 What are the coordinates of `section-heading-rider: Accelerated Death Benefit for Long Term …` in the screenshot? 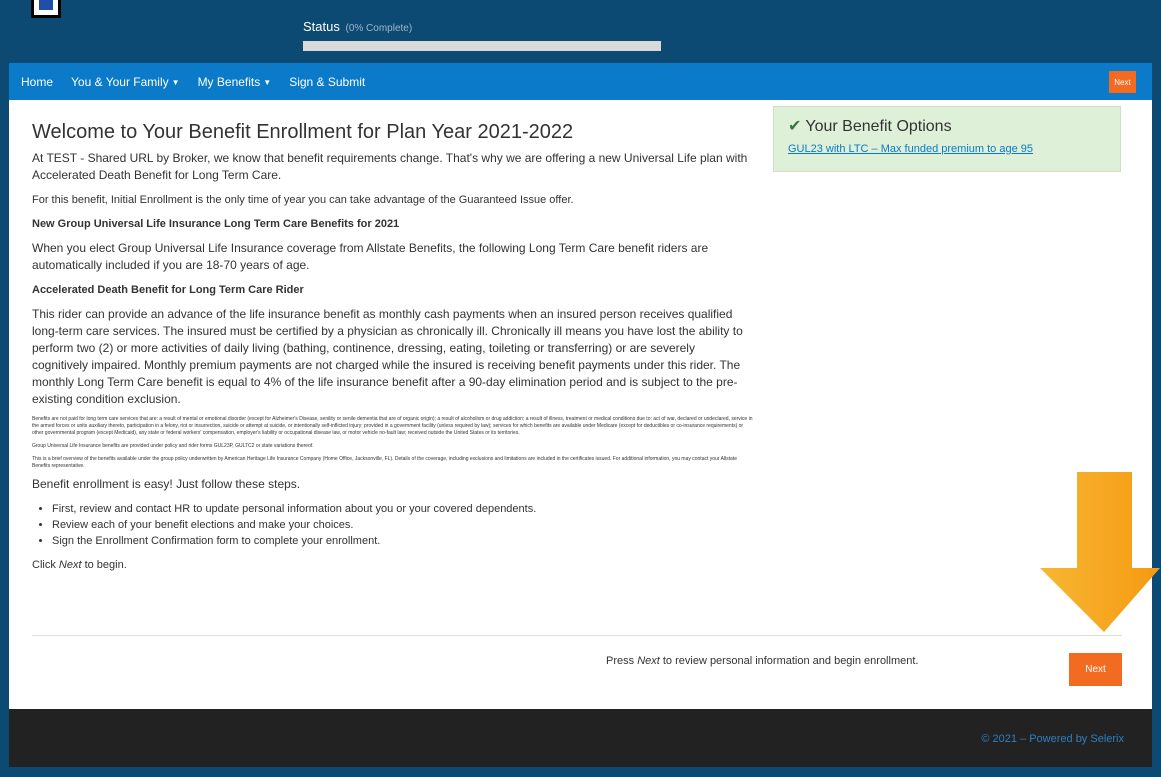 It's located at (168, 290).